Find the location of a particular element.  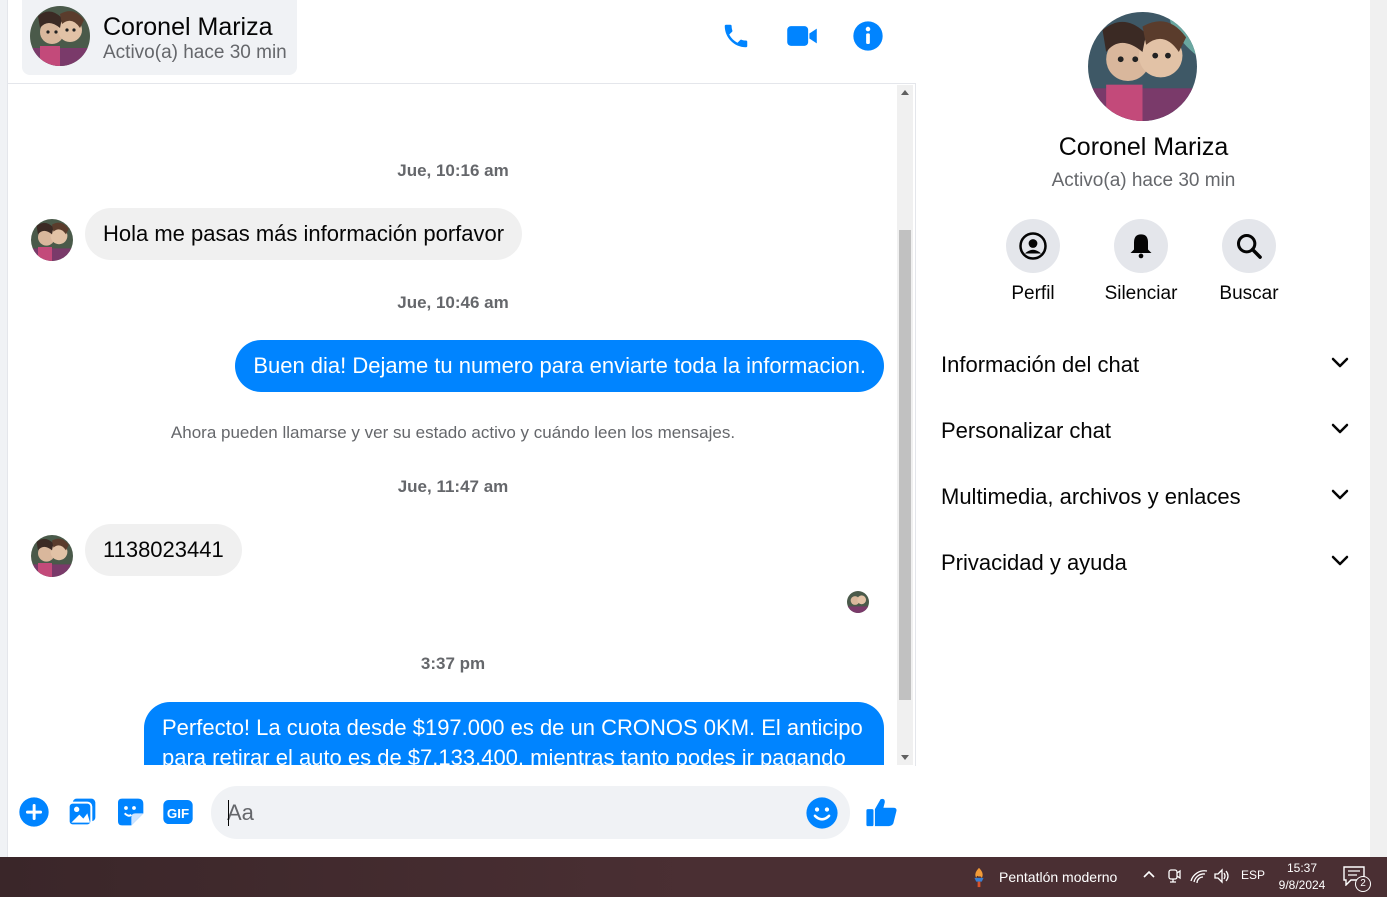

mute-button: Silenciar is located at coordinates (1141, 262).